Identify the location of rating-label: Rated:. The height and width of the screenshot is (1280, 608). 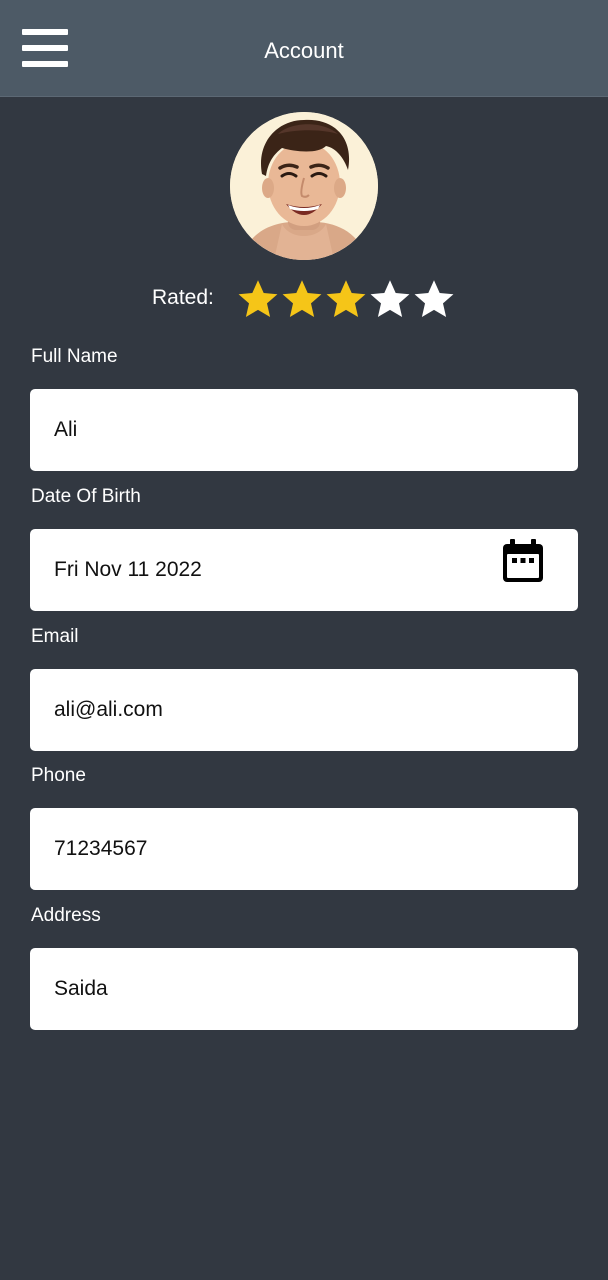
(183, 297).